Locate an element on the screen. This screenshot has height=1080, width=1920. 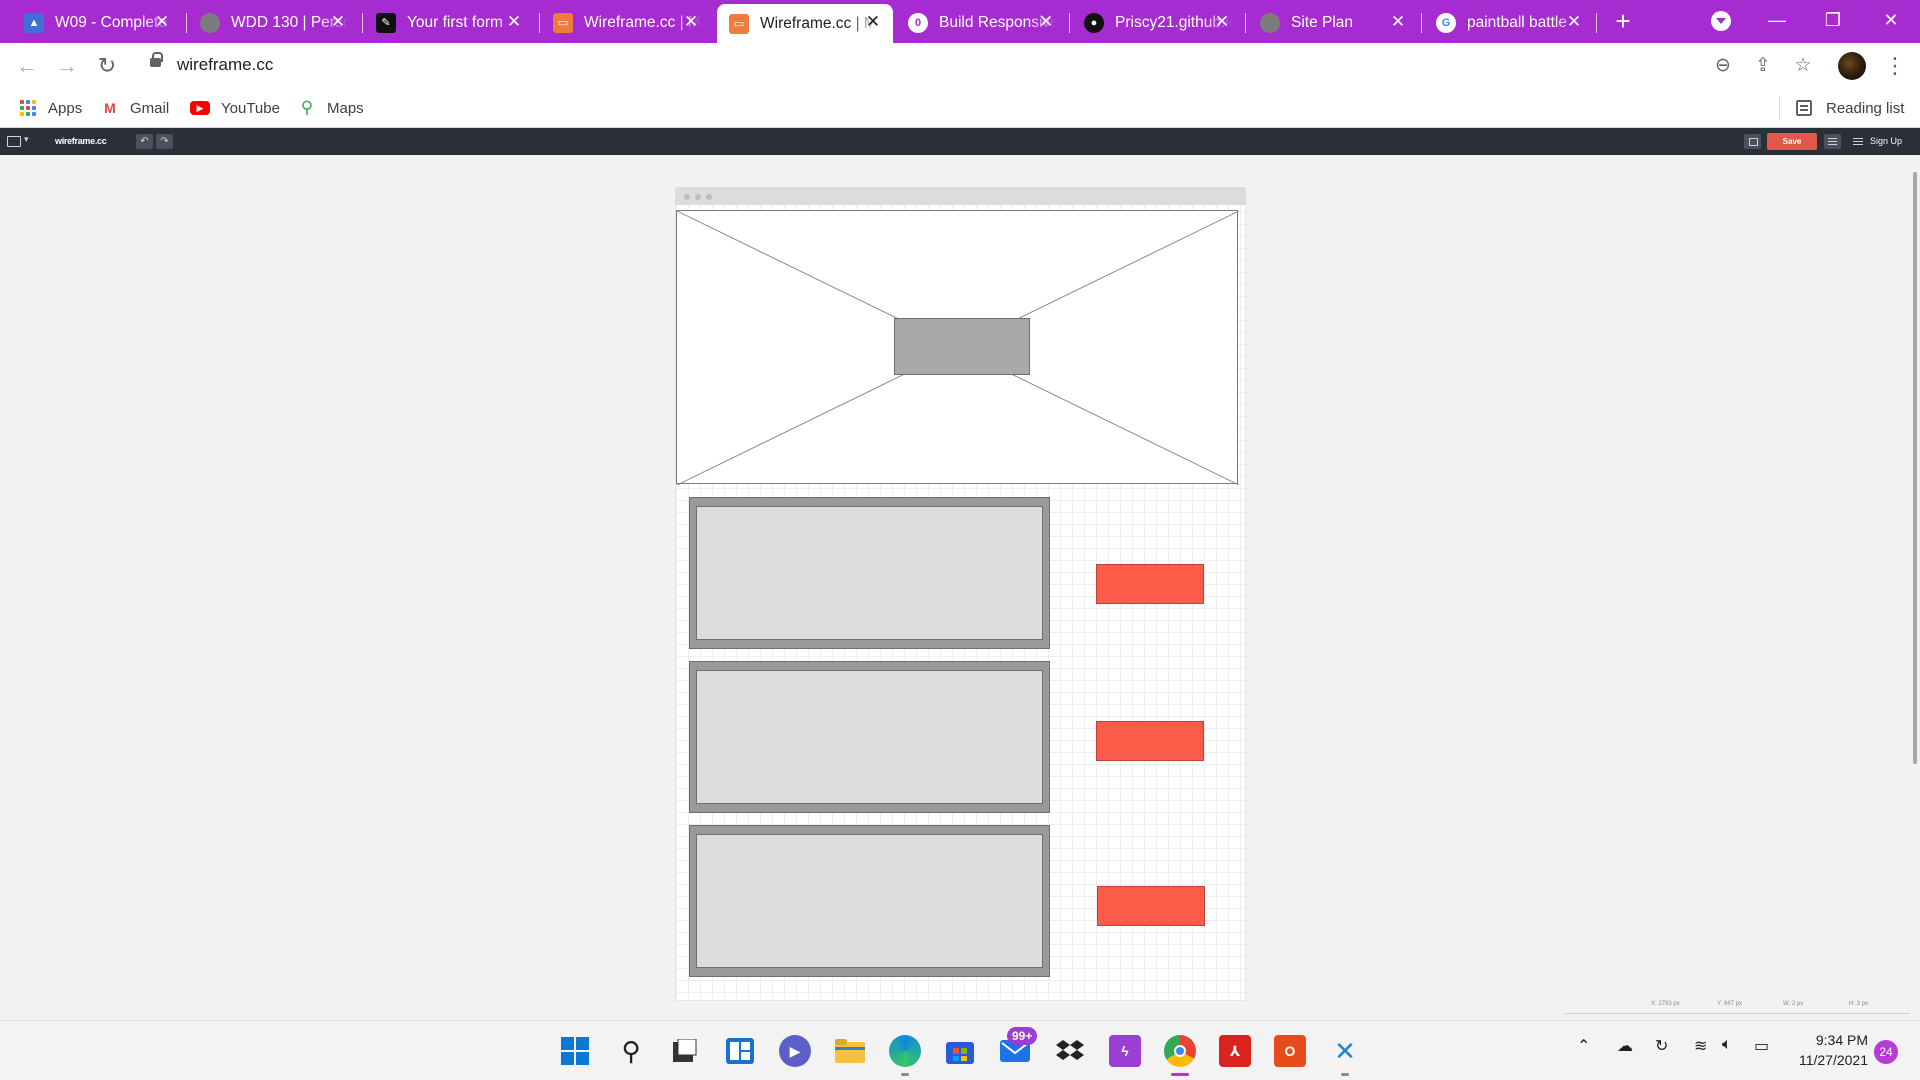
battery-icon: ▭ is located at coordinates (1761, 1046).